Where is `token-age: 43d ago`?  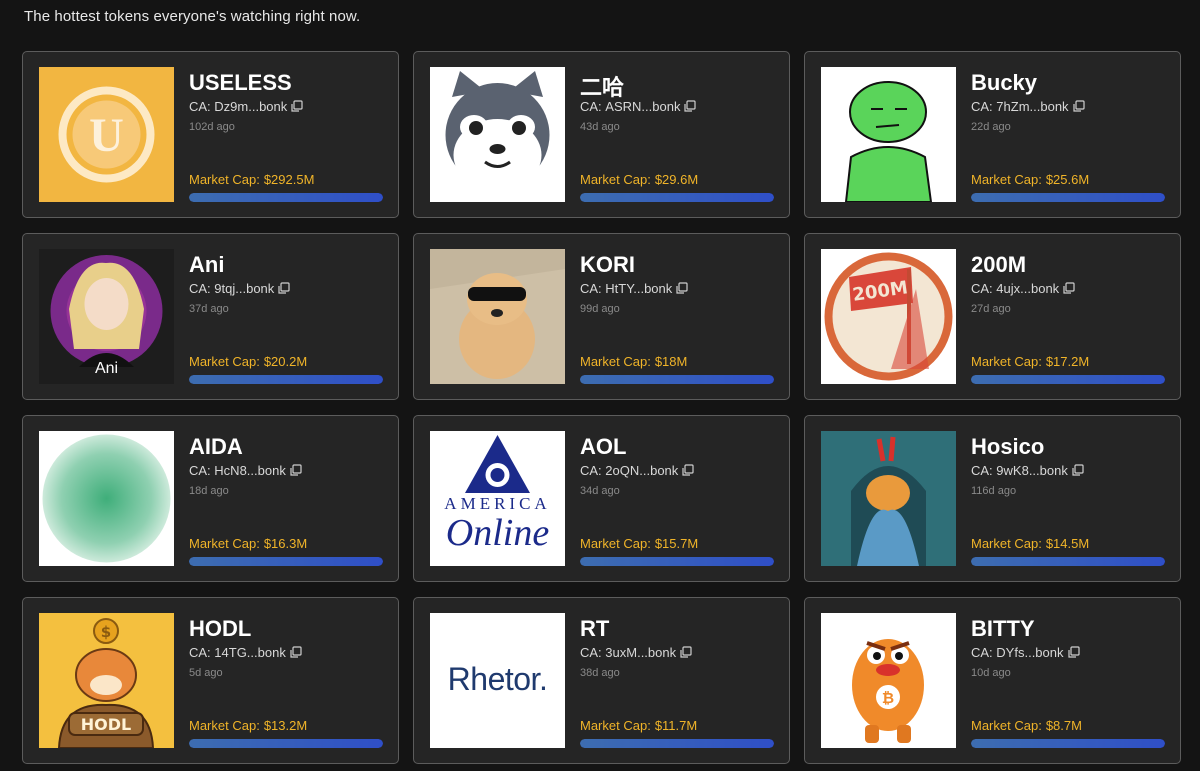 token-age: 43d ago is located at coordinates (600, 127).